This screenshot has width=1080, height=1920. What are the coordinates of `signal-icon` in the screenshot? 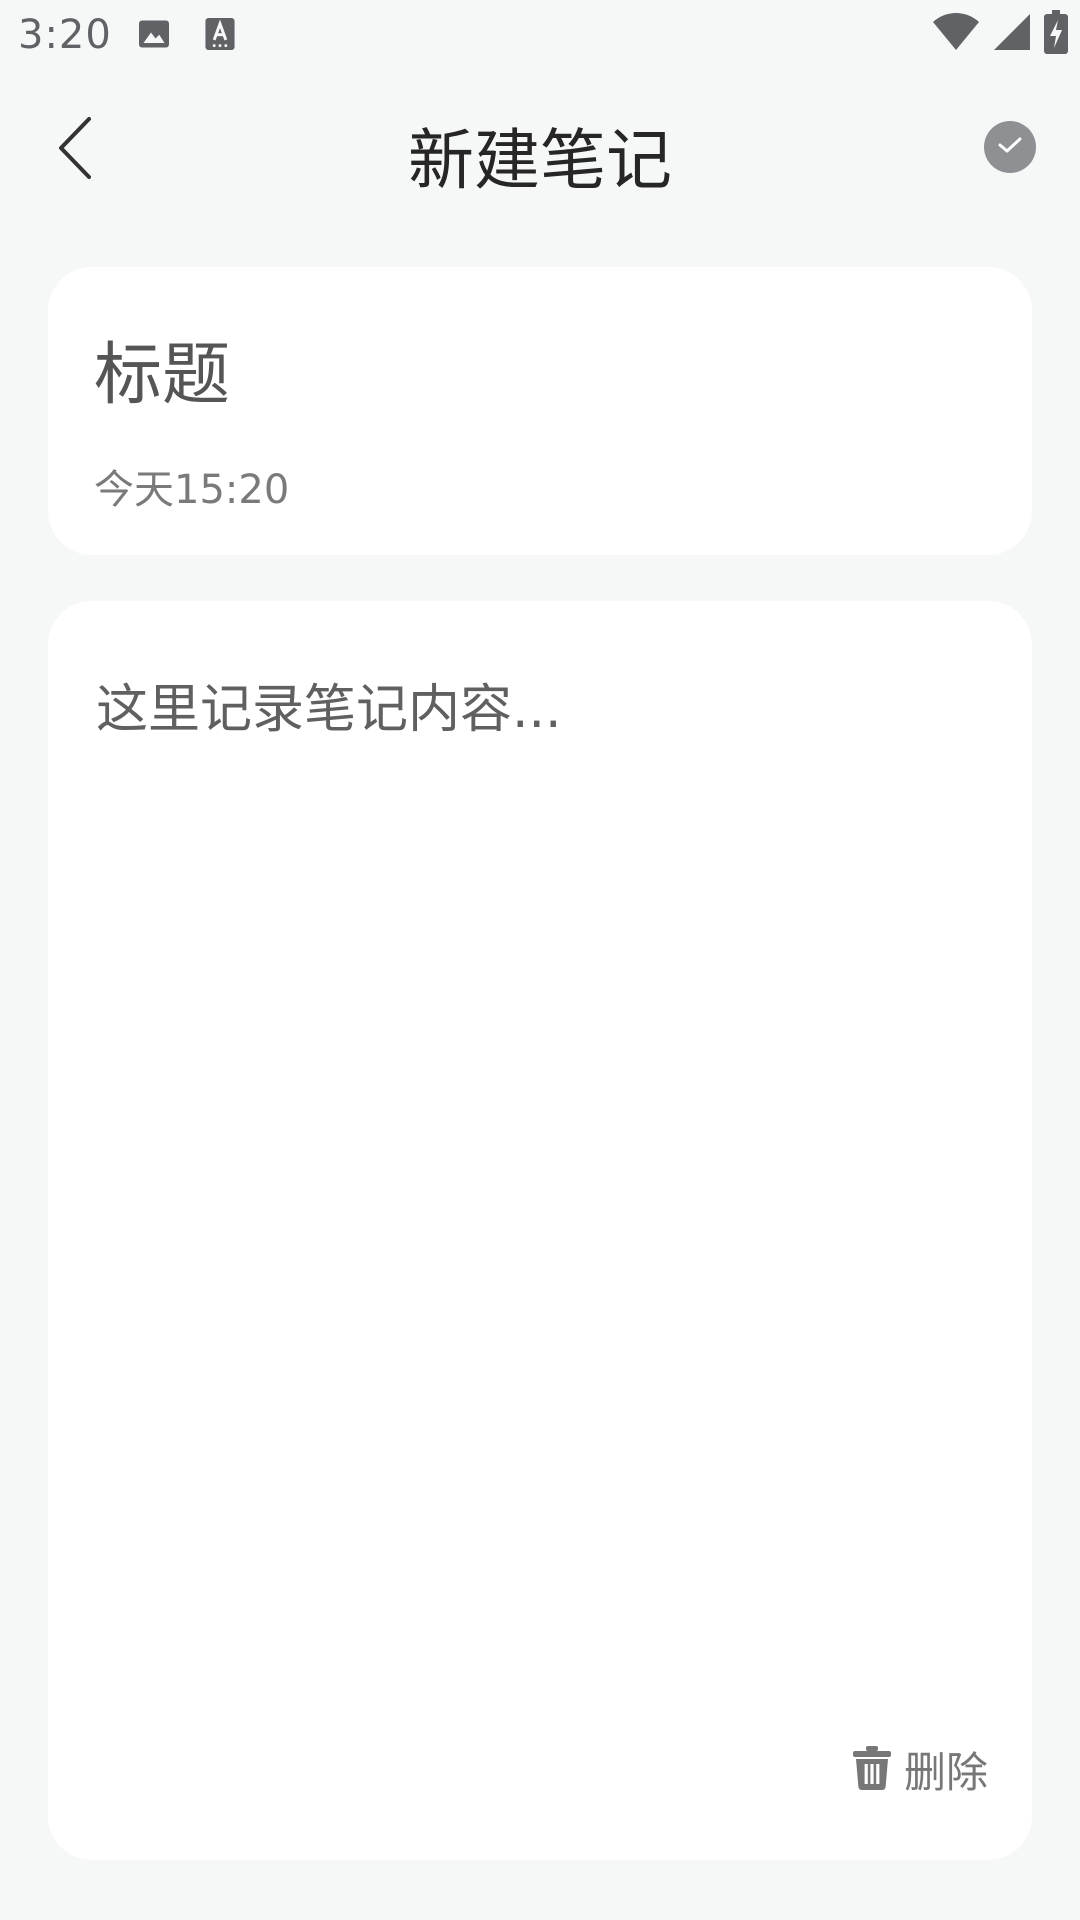 It's located at (1012, 34).